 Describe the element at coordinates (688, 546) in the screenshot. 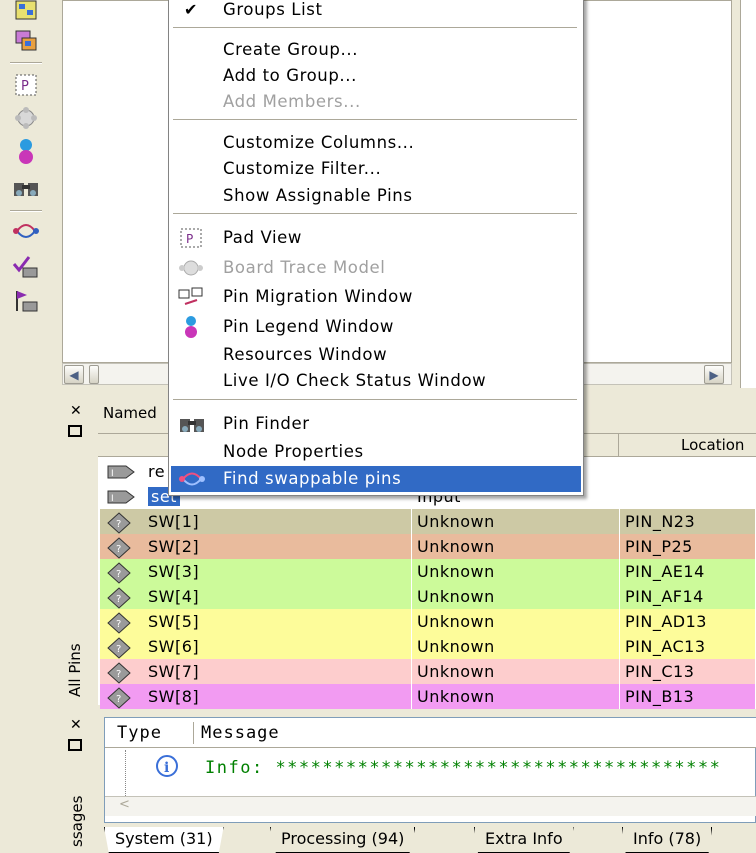

I see `pin-location-cell: PIN_P25` at that location.